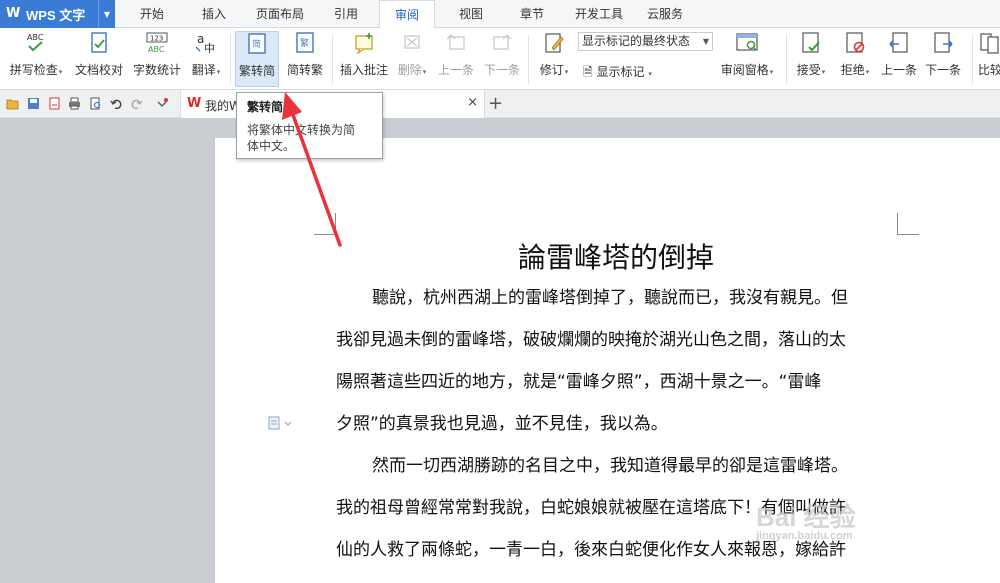 The width and height of the screenshot is (1000, 583). I want to click on svg-text: 繁, so click(304, 43).